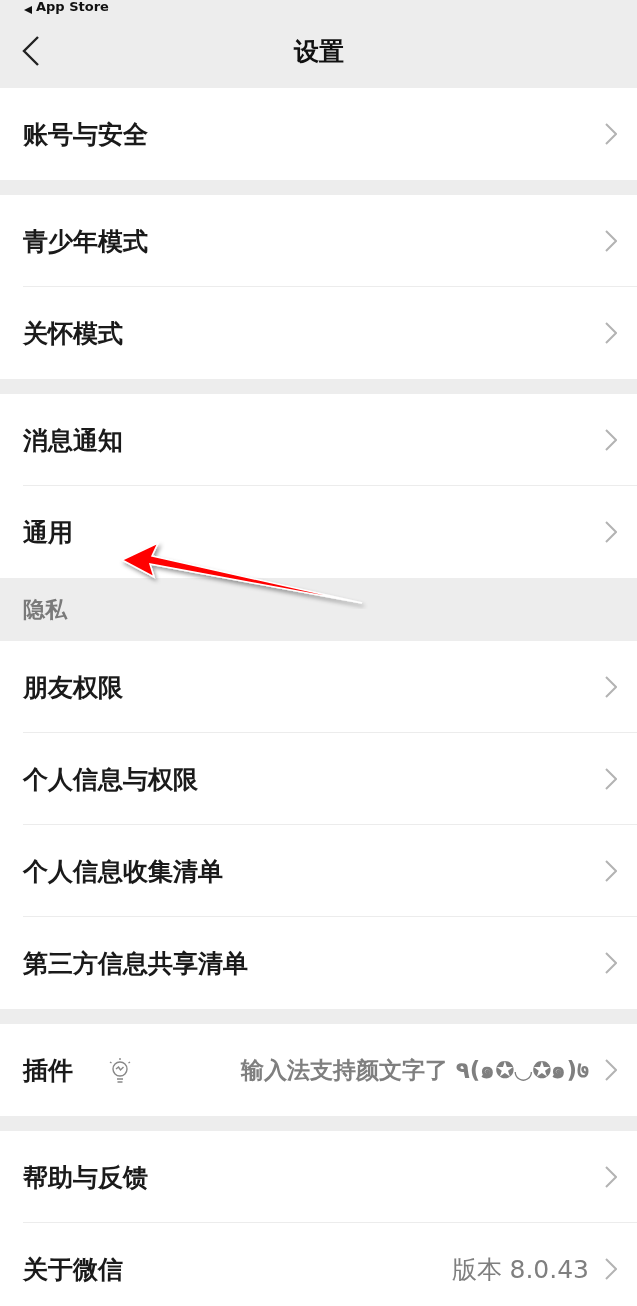 This screenshot has width=637, height=1306. What do you see at coordinates (120, 1070) in the screenshot?
I see `lightbulb-icon` at bounding box center [120, 1070].